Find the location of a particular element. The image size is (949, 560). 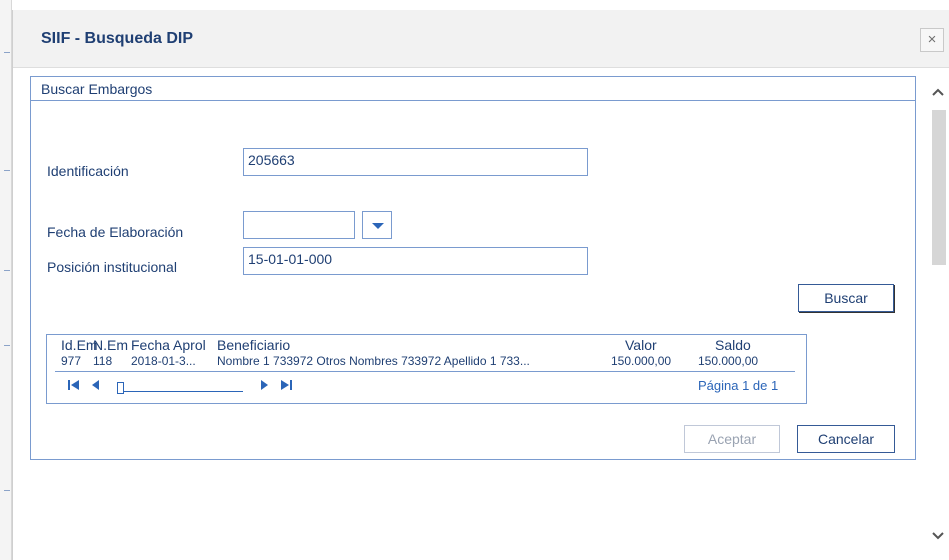

dialog-titlebar: SIIF - Busqueda DIP × is located at coordinates (481, 39).